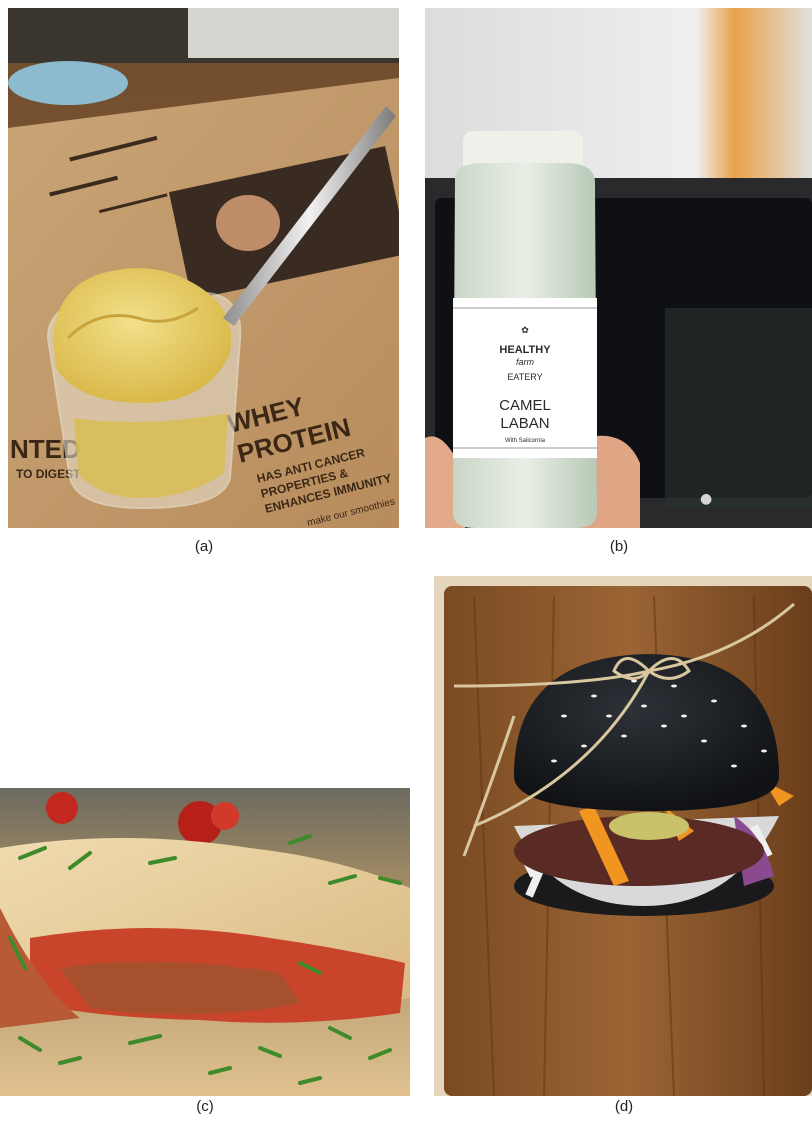 The image size is (812, 1122). Describe the element at coordinates (525, 350) in the screenshot. I see `brand-healthy: HEALTHY` at that location.